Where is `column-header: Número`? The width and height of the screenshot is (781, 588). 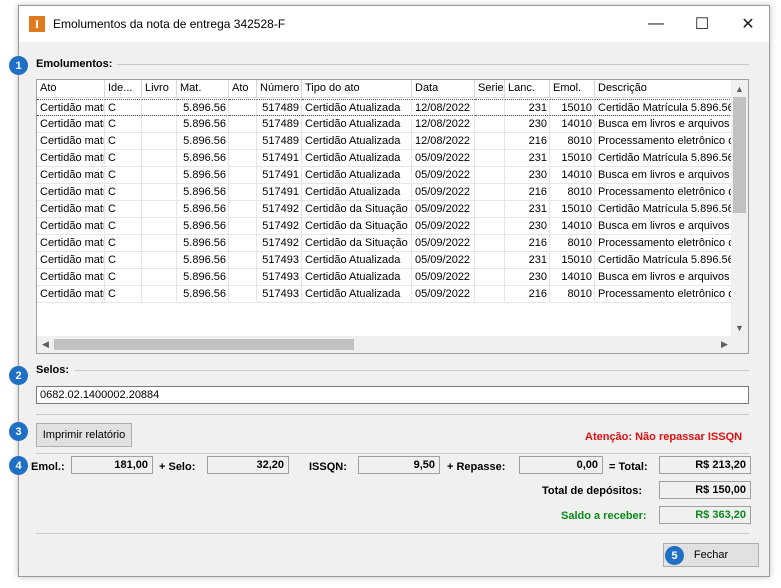
column-header: Número is located at coordinates (279, 89).